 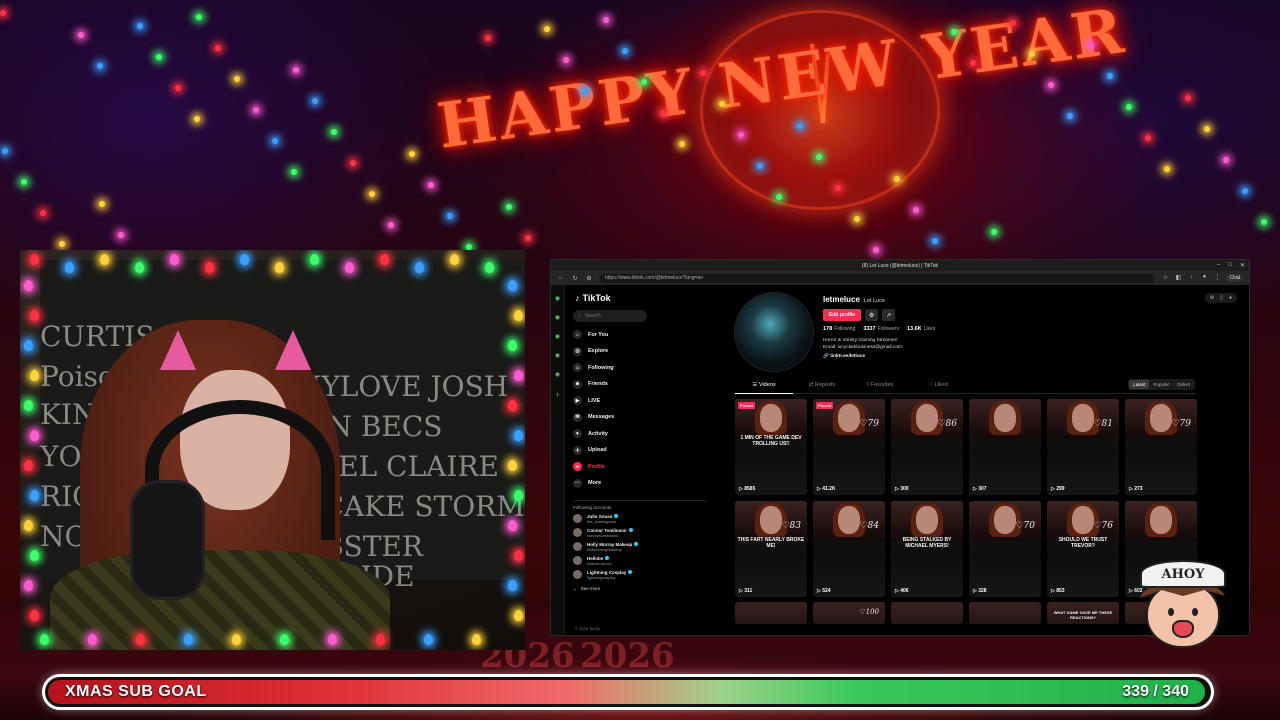 I want to click on search-input: ⌕ Search, so click(x=610, y=316).